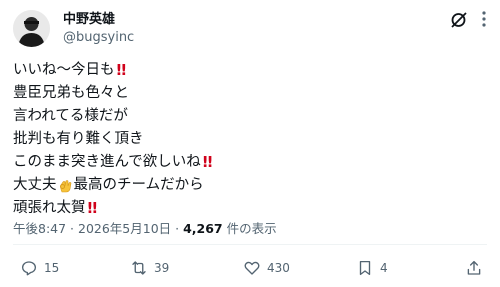 Image resolution: width=500 pixels, height=287 pixels. I want to click on post-date: 2026年5月10日, so click(124, 228).